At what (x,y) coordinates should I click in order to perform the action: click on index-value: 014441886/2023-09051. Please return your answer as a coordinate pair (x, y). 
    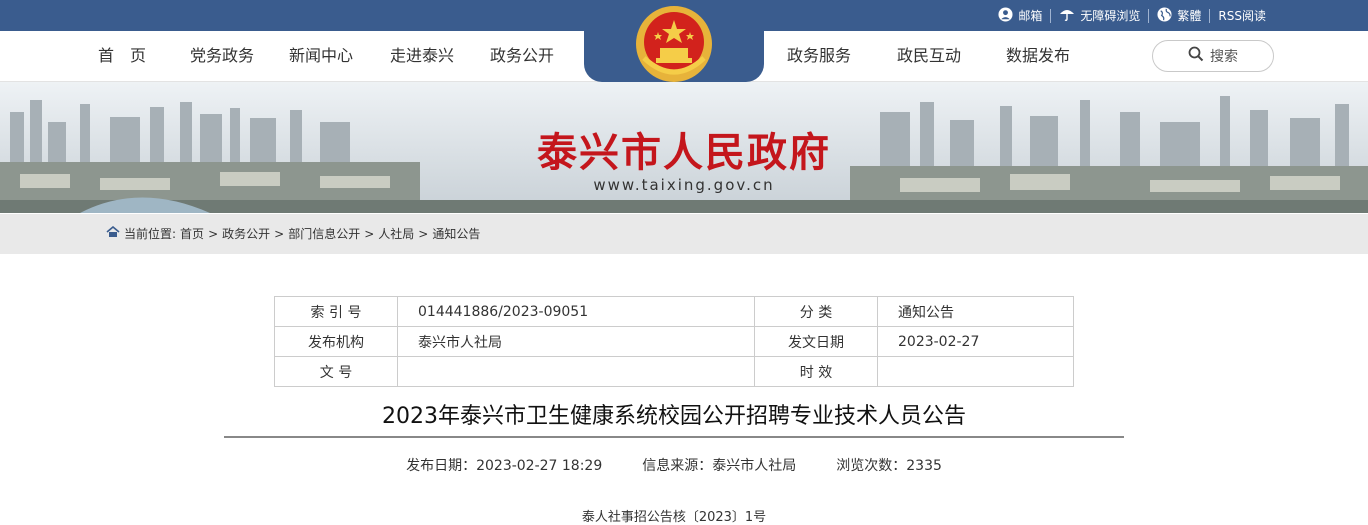
    Looking at the image, I should click on (576, 311).